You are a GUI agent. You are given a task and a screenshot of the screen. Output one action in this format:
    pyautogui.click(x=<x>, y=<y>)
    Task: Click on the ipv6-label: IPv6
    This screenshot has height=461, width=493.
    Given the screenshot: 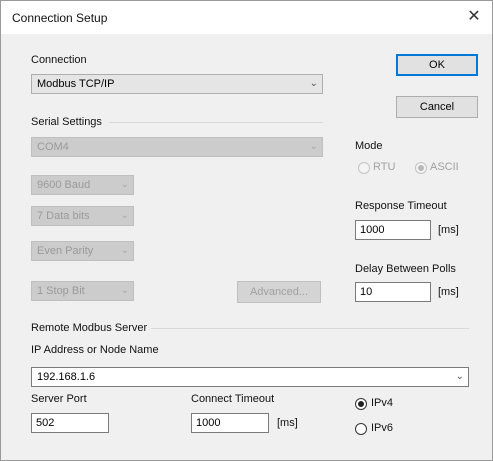 What is the action you would take?
    pyautogui.click(x=382, y=428)
    